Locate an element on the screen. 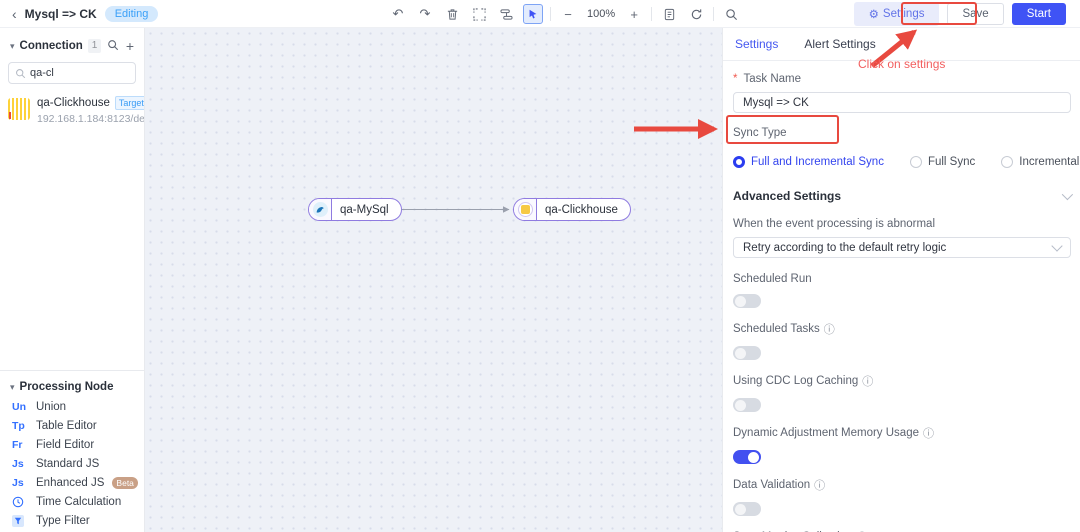 Image resolution: width=1080 pixels, height=532 pixels. task-name-input is located at coordinates (902, 102).